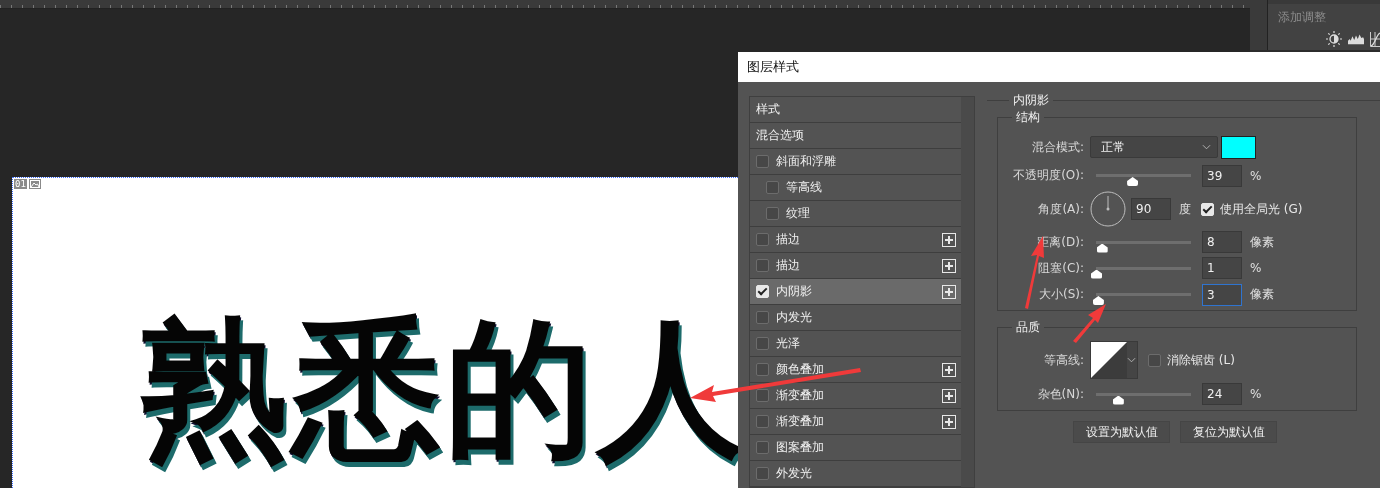 Image resolution: width=1380 pixels, height=488 pixels. What do you see at coordinates (1154, 147) in the screenshot?
I see `blend-mode-dropdown: 正常` at bounding box center [1154, 147].